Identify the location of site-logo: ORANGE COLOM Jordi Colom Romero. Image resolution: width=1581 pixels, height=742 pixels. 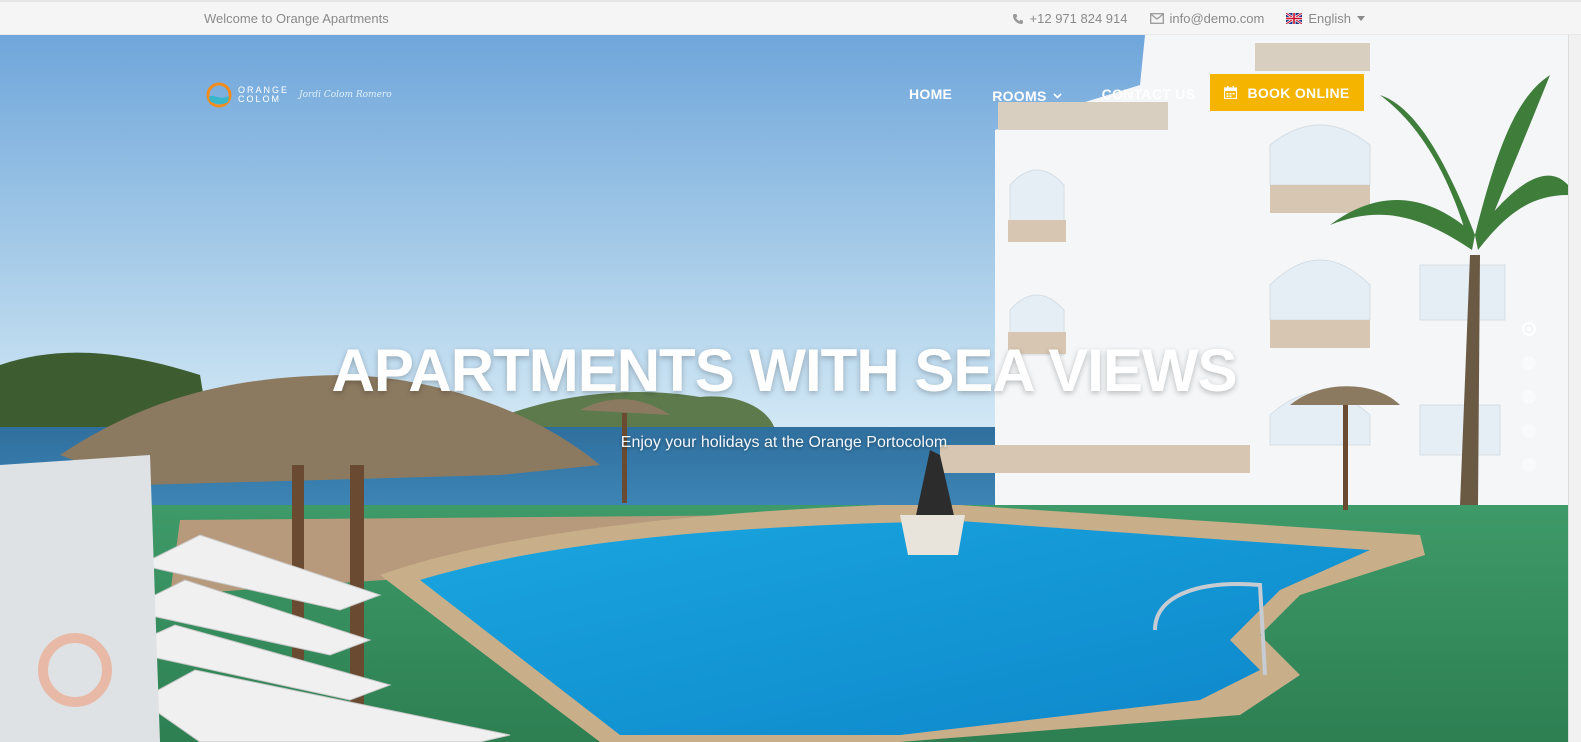
(299, 95).